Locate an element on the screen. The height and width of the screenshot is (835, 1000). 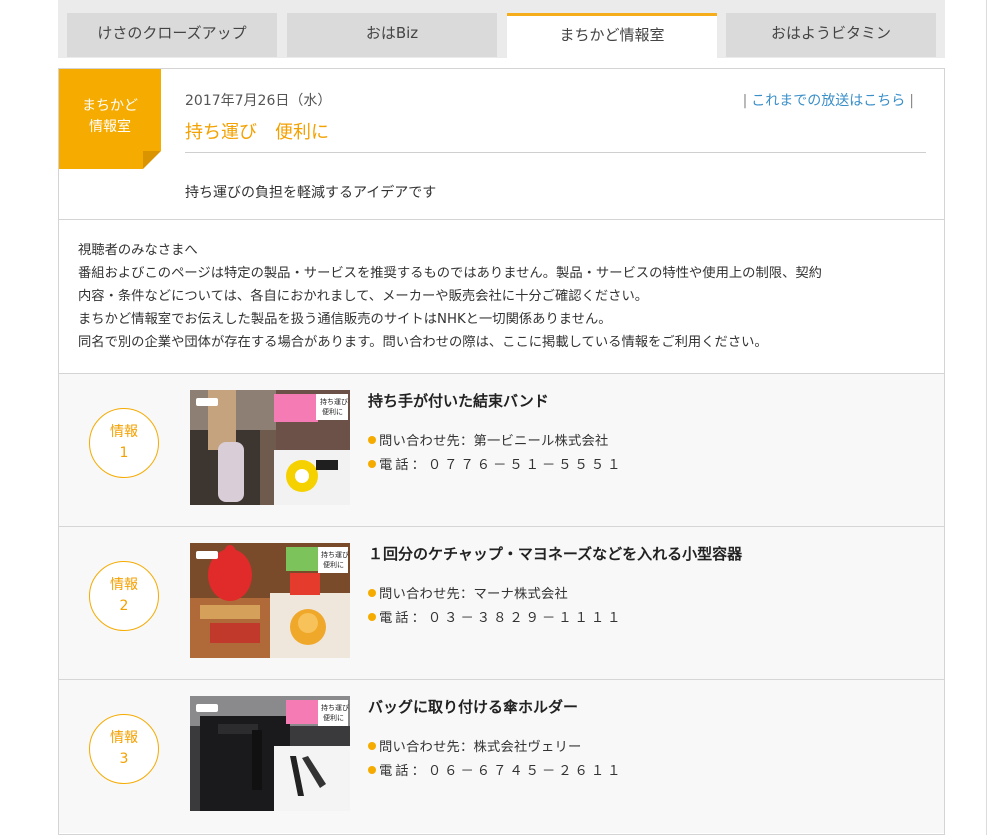
contact-line: 問い合わせ先：株式会社ヴェリー is located at coordinates (474, 745).